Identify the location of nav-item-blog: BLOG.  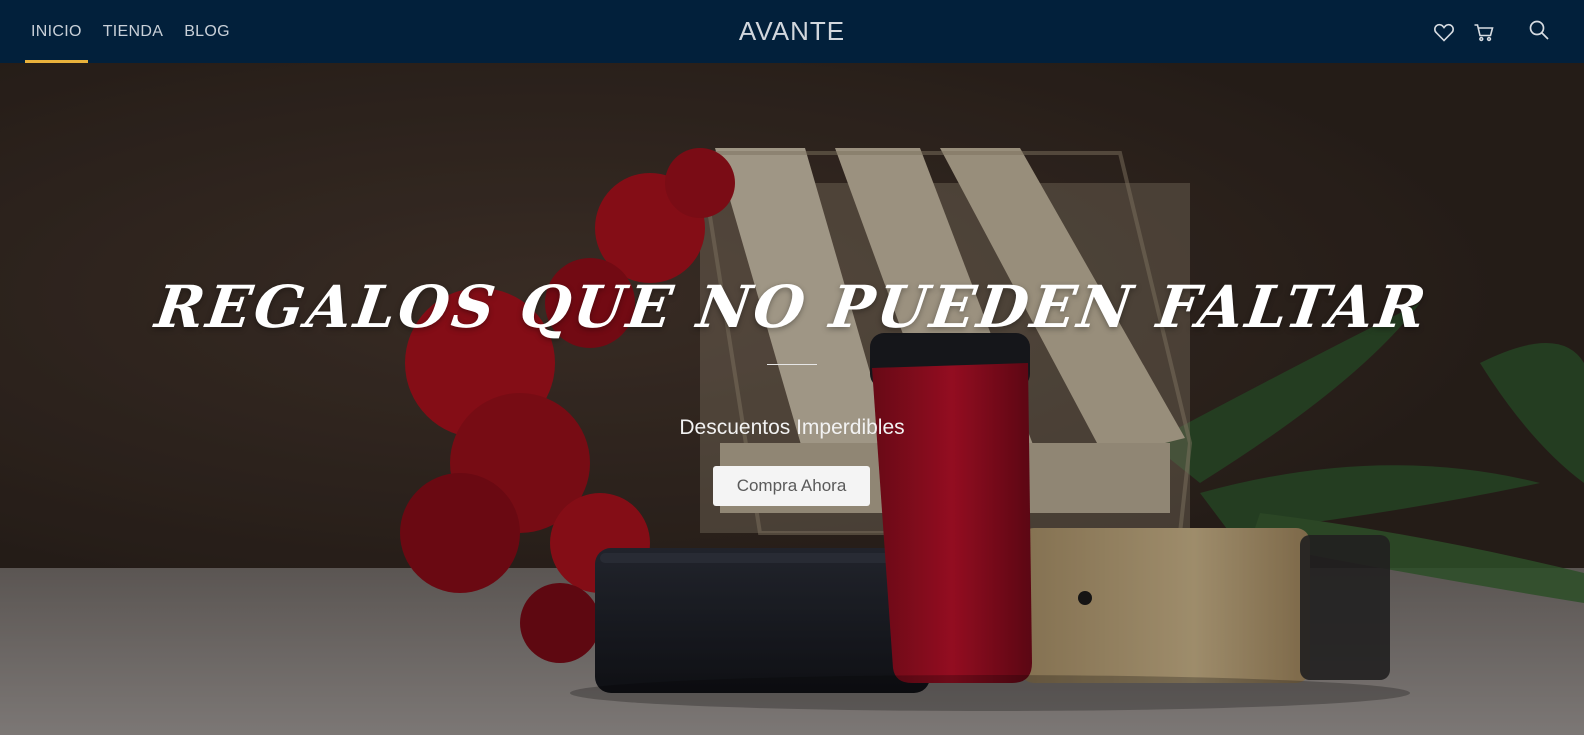
(207, 31).